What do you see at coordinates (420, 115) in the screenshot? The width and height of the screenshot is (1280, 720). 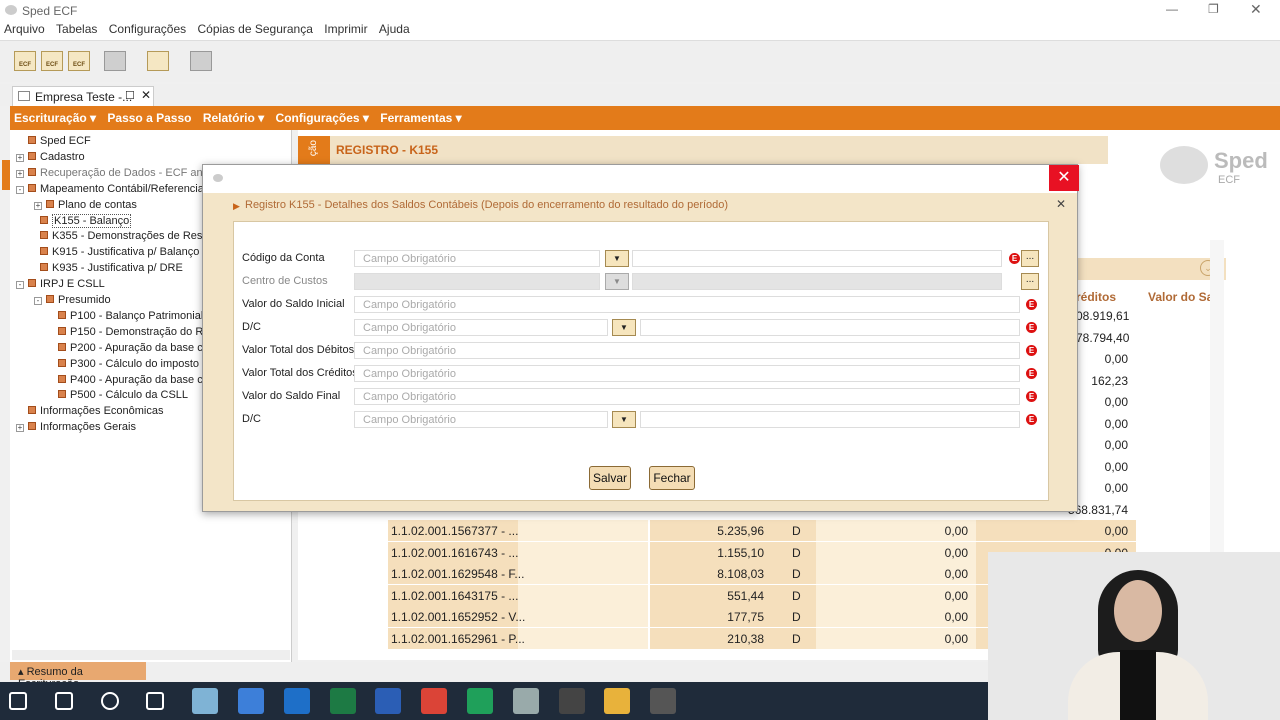 I see `menu-ferramentas: Ferramentas ▾` at bounding box center [420, 115].